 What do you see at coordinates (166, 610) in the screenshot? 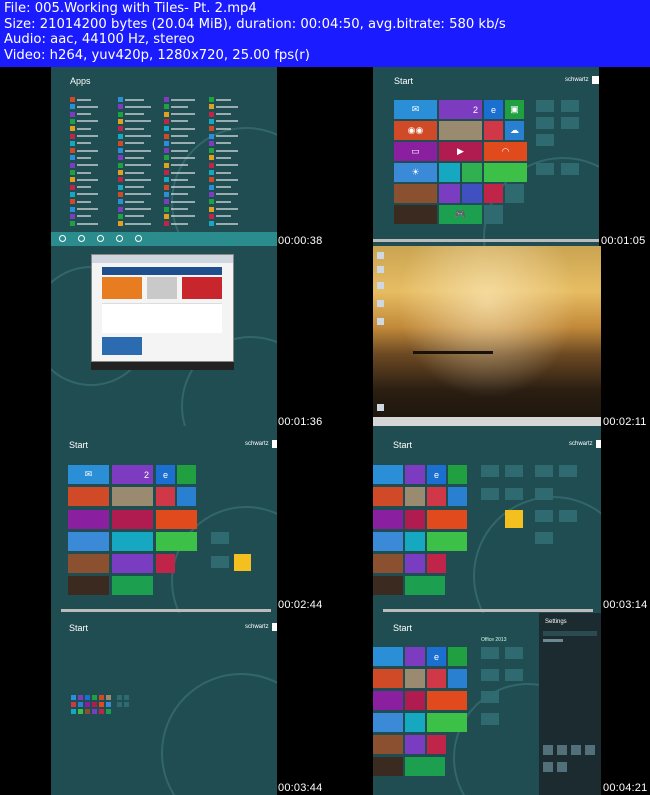
I see `horizontal-scrollbar` at bounding box center [166, 610].